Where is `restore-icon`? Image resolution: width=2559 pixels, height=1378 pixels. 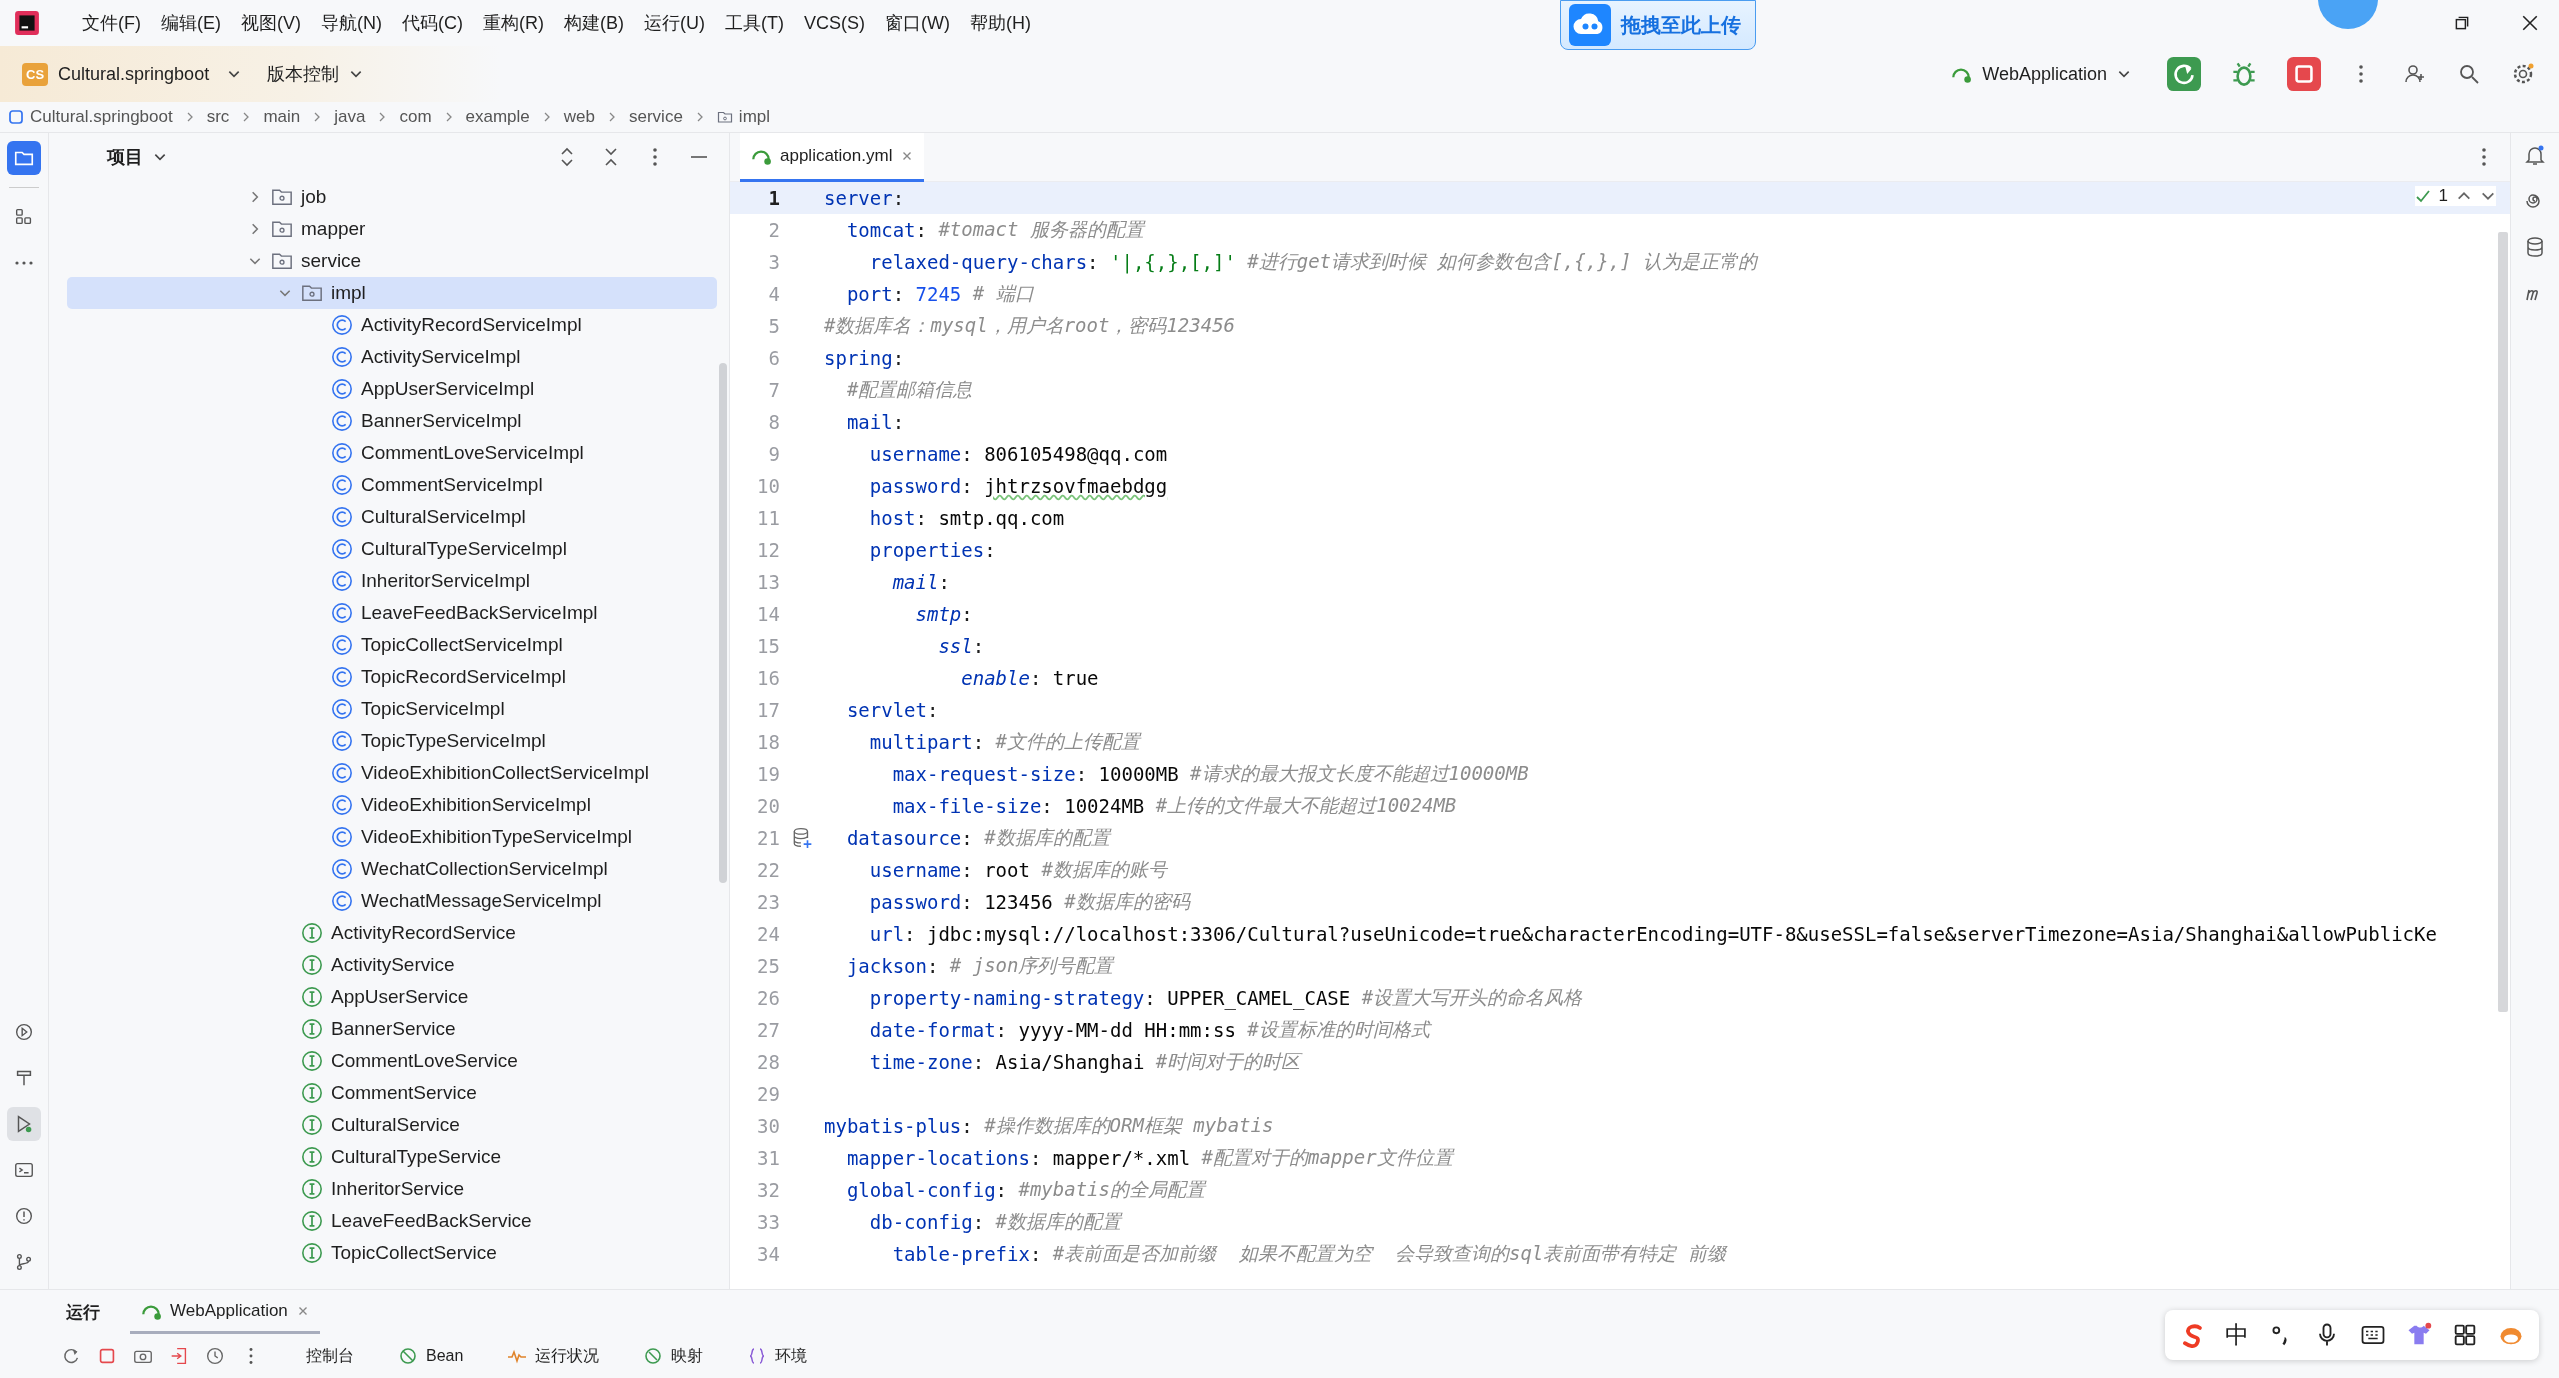
restore-icon is located at coordinates (2462, 23).